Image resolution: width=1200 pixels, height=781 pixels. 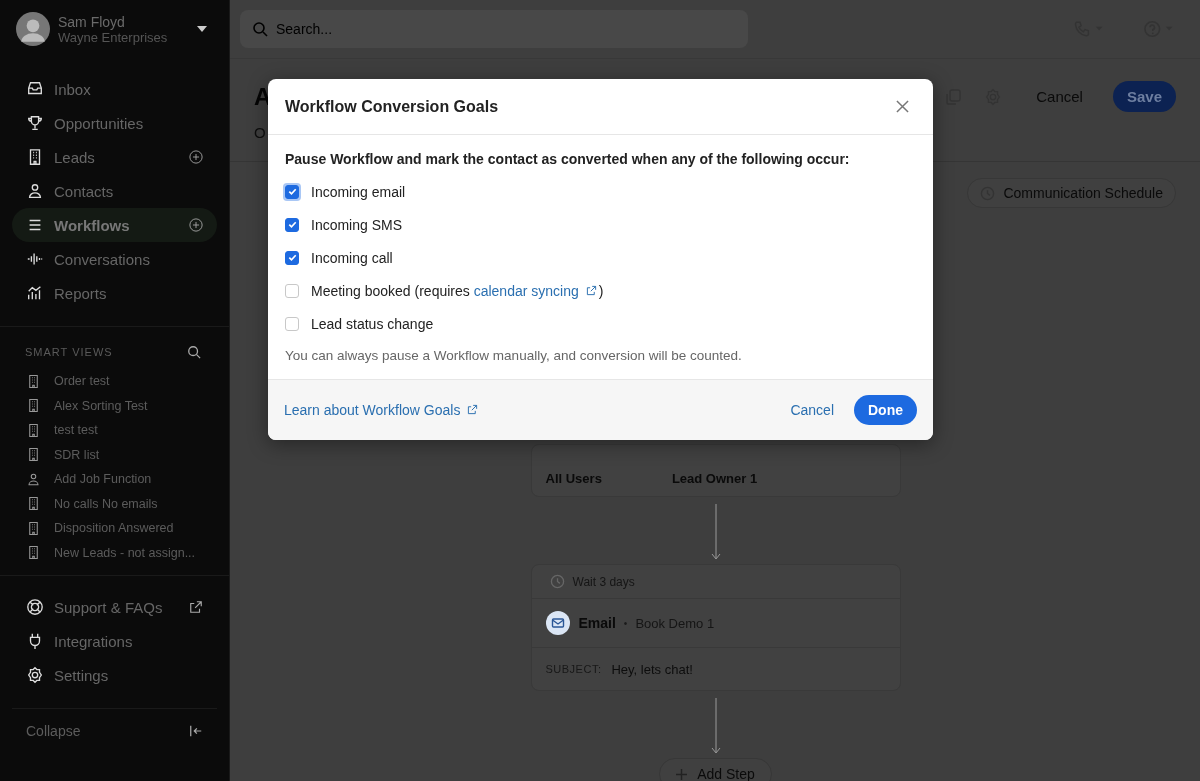 What do you see at coordinates (812, 410) in the screenshot?
I see `cancel-button: Cancel` at bounding box center [812, 410].